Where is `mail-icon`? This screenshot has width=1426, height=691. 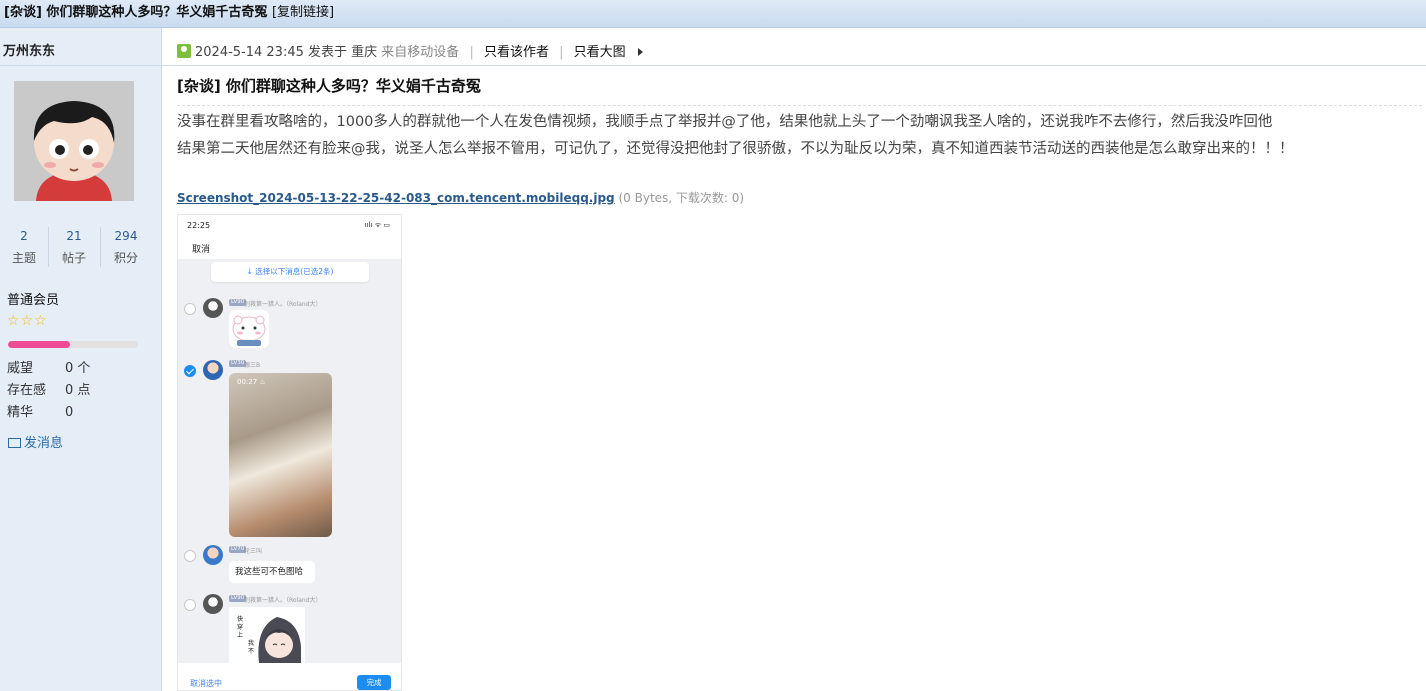 mail-icon is located at coordinates (14, 443).